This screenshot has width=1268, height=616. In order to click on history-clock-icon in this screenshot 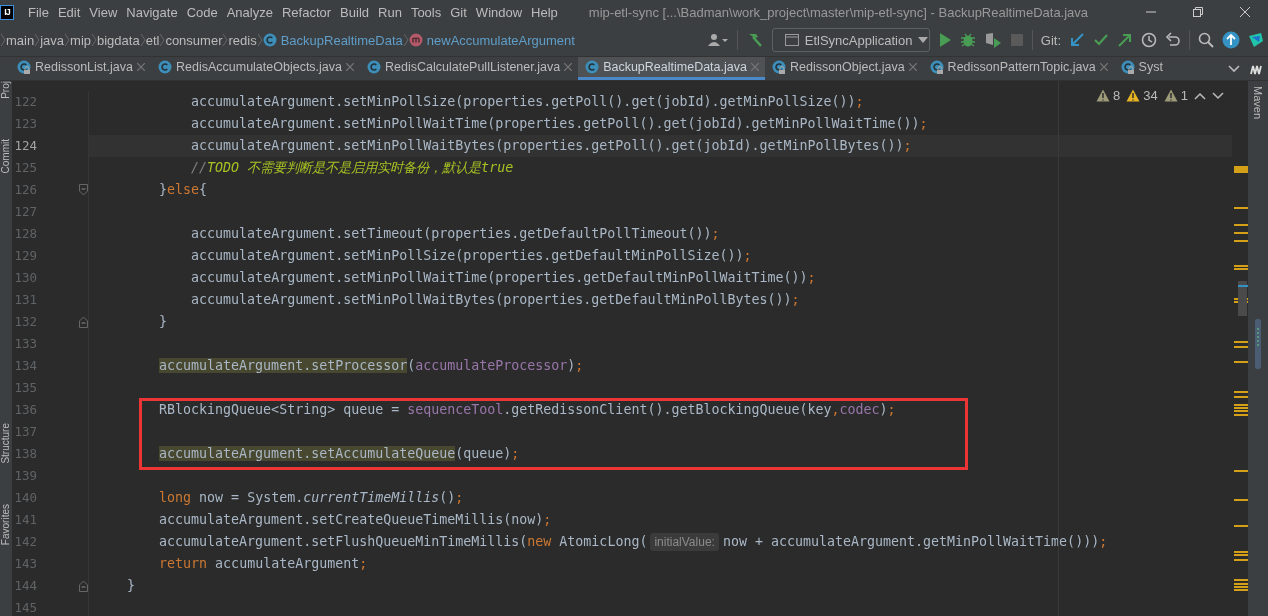, I will do `click(1149, 40)`.